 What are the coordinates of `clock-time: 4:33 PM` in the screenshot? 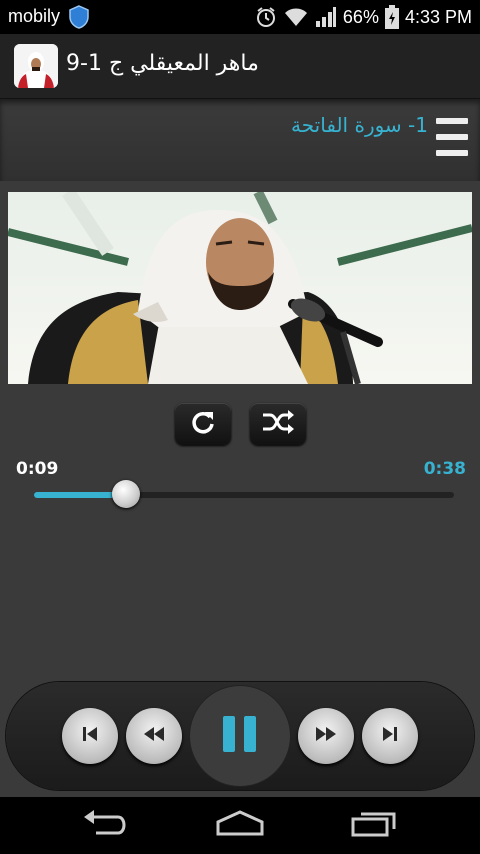 It's located at (438, 16).